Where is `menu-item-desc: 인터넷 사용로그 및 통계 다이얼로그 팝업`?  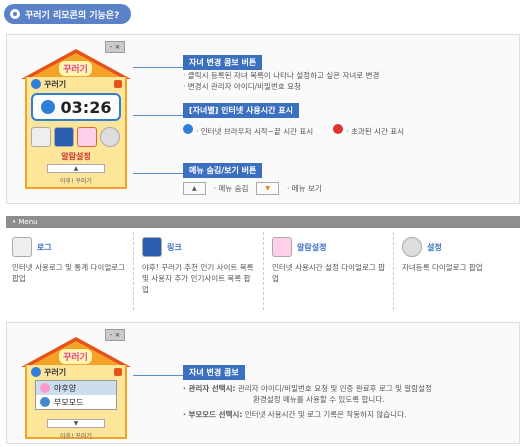 menu-item-desc: 인터넷 사용로그 및 통계 다이얼로그 팝업 is located at coordinates (69, 273).